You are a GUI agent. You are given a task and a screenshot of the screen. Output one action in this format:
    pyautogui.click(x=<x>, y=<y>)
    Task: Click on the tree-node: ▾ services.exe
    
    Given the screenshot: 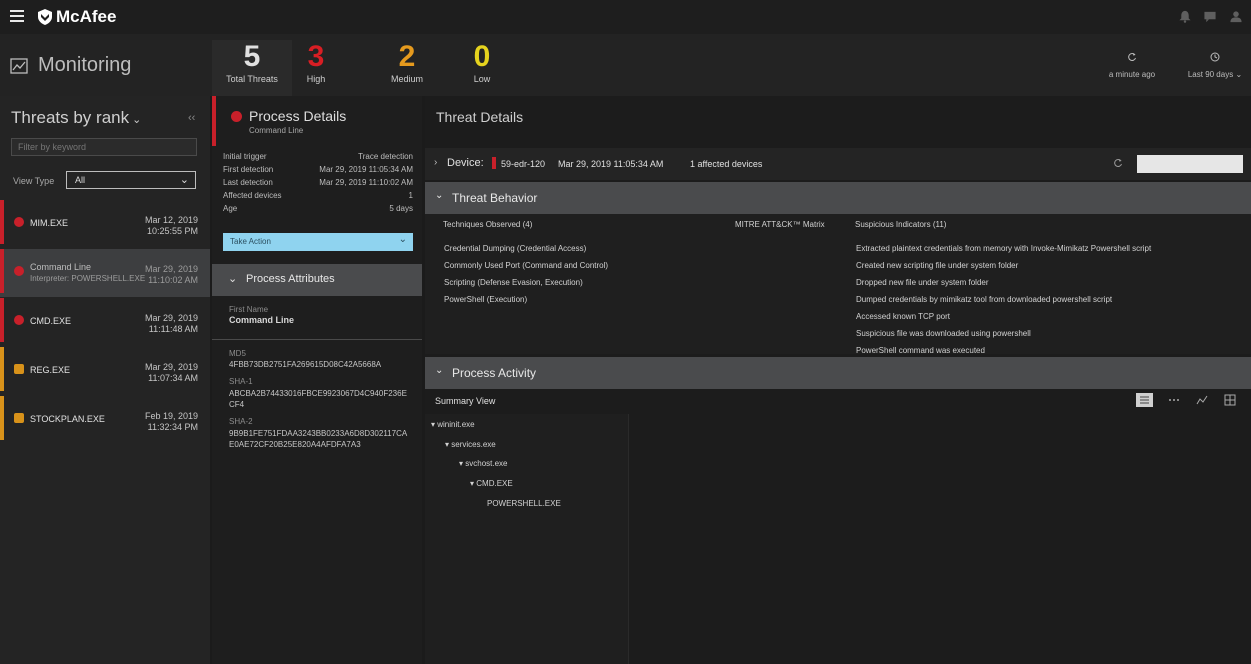 What is the action you would take?
    pyautogui.click(x=470, y=444)
    